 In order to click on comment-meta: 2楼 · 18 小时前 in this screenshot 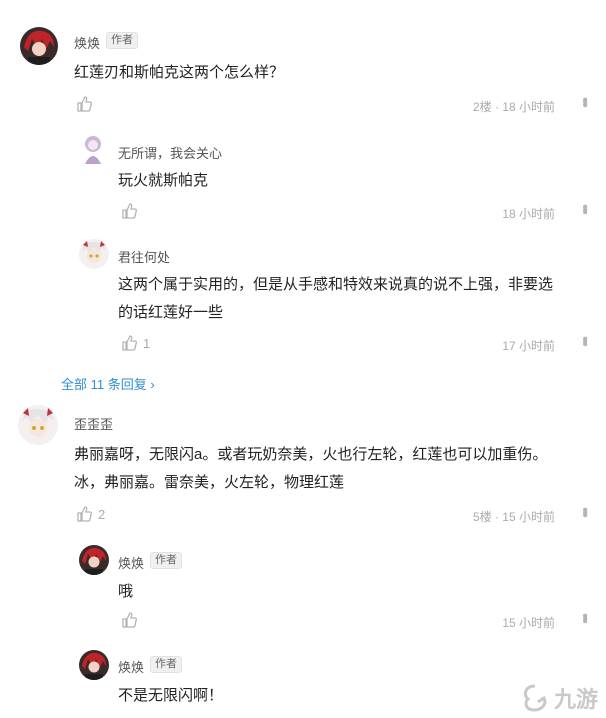, I will do `click(513, 107)`.